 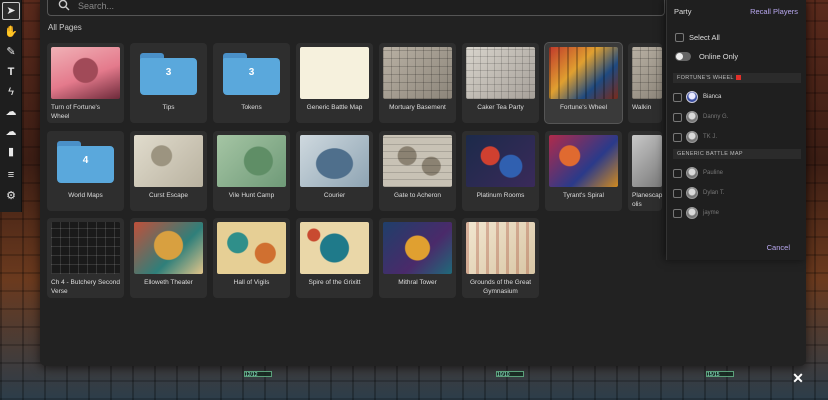 What do you see at coordinates (76, 112) in the screenshot?
I see `card-label: Turn of Fortune's Wheel` at bounding box center [76, 112].